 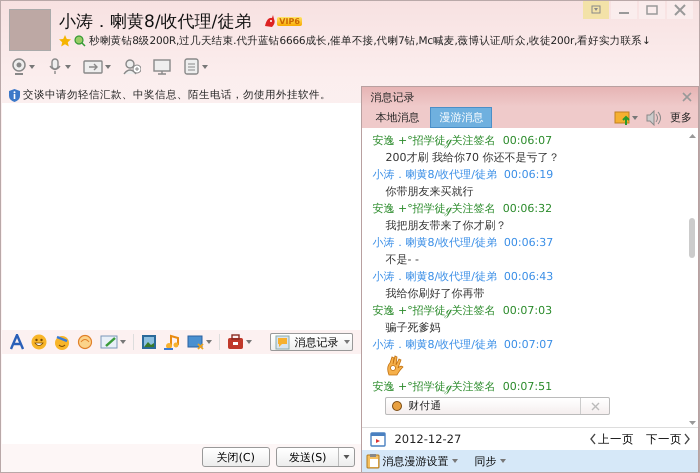 I want to click on message-header: 小涛．喇黄8/收代理/徒弟 00:06:19, so click(x=463, y=175).